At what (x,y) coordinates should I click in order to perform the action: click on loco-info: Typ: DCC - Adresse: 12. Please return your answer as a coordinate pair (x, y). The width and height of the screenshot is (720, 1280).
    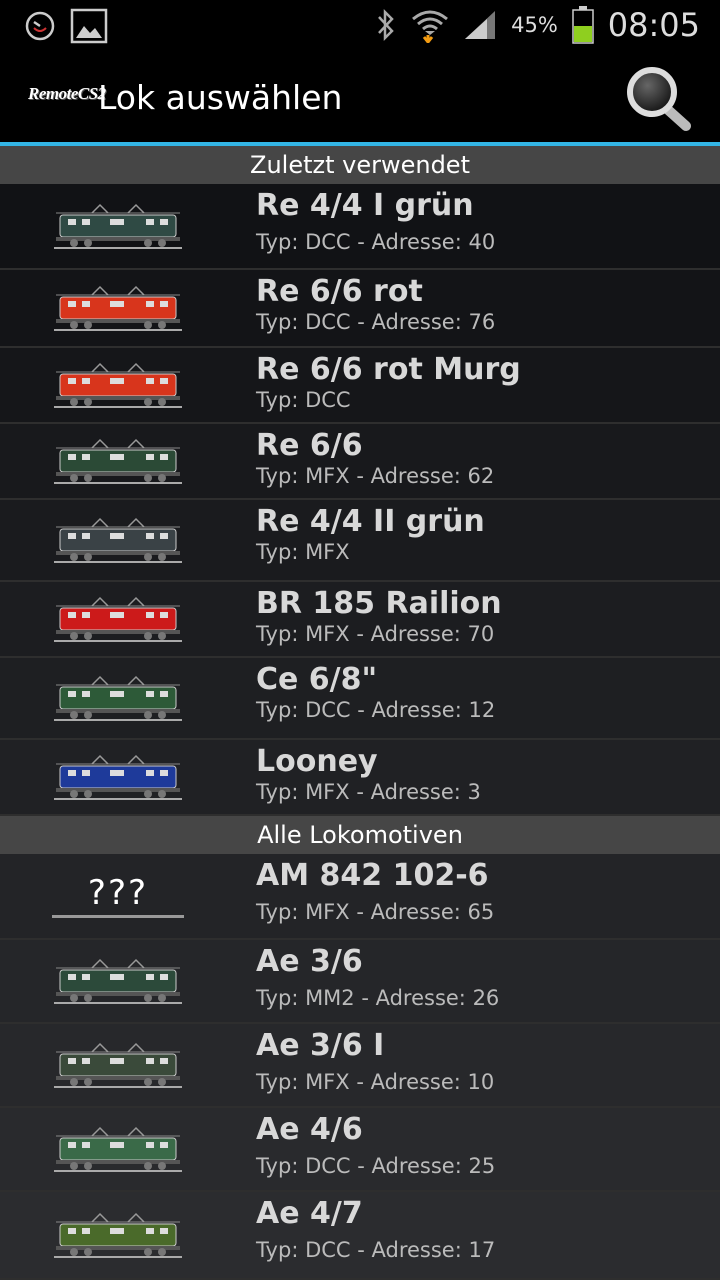
    Looking at the image, I should click on (376, 710).